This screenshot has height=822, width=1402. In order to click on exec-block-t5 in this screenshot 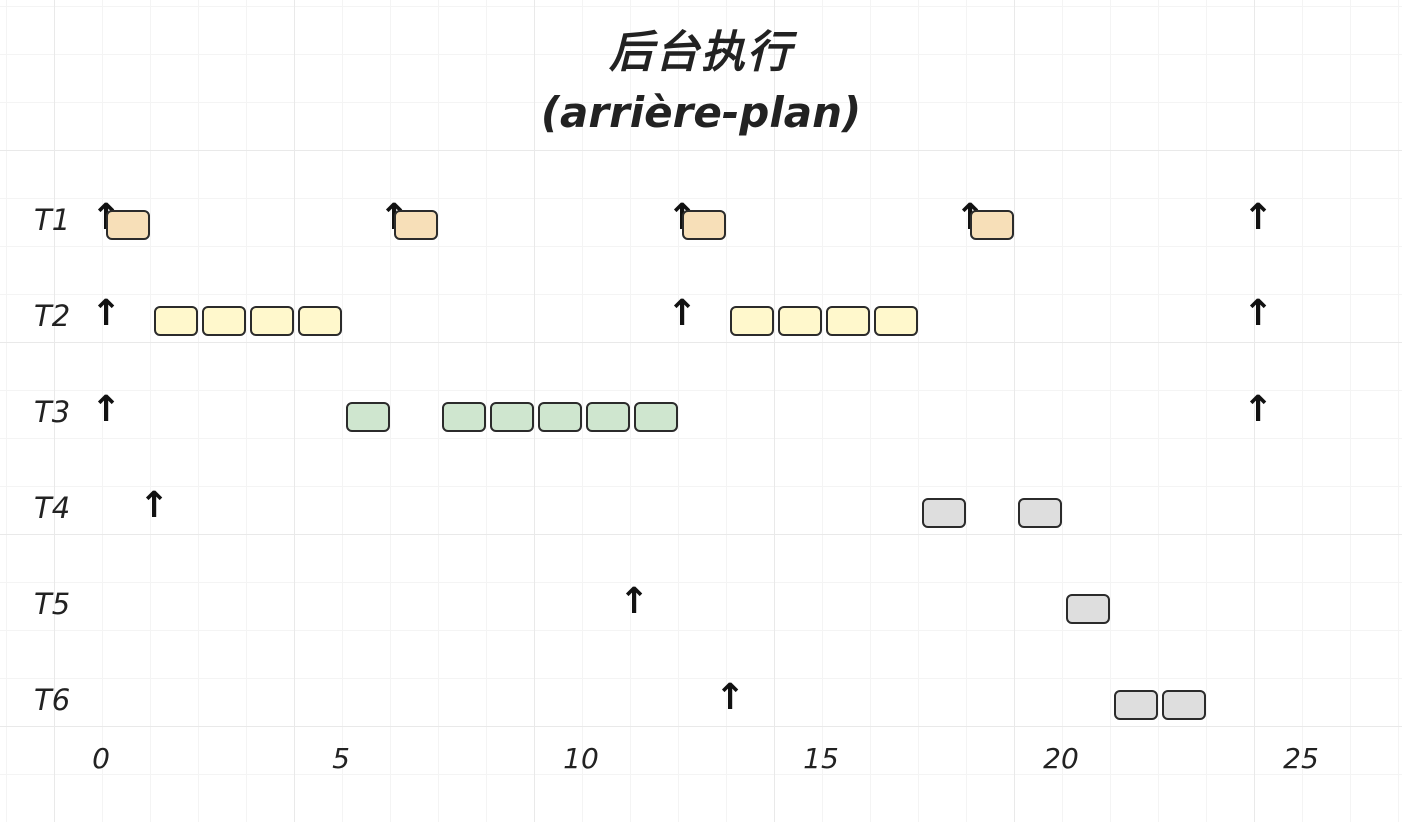, I will do `click(1088, 609)`.